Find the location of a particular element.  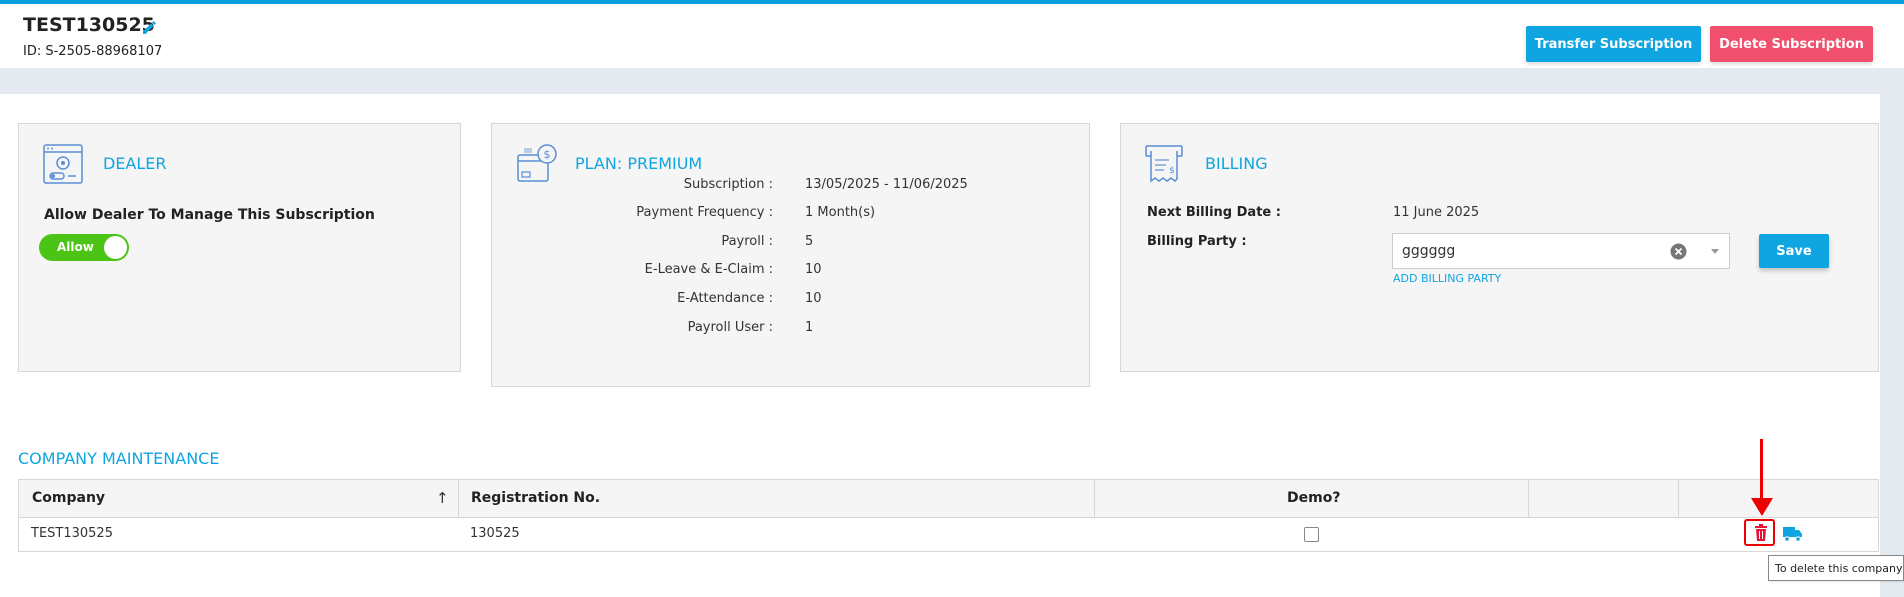

pencil-edit-icon is located at coordinates (149, 27).